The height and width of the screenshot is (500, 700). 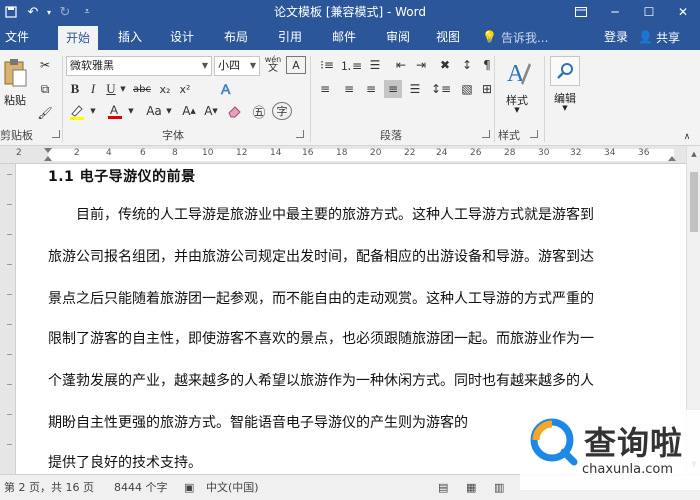 What do you see at coordinates (349, 89) in the screenshot?
I see `align-center-icon: ≡` at bounding box center [349, 89].